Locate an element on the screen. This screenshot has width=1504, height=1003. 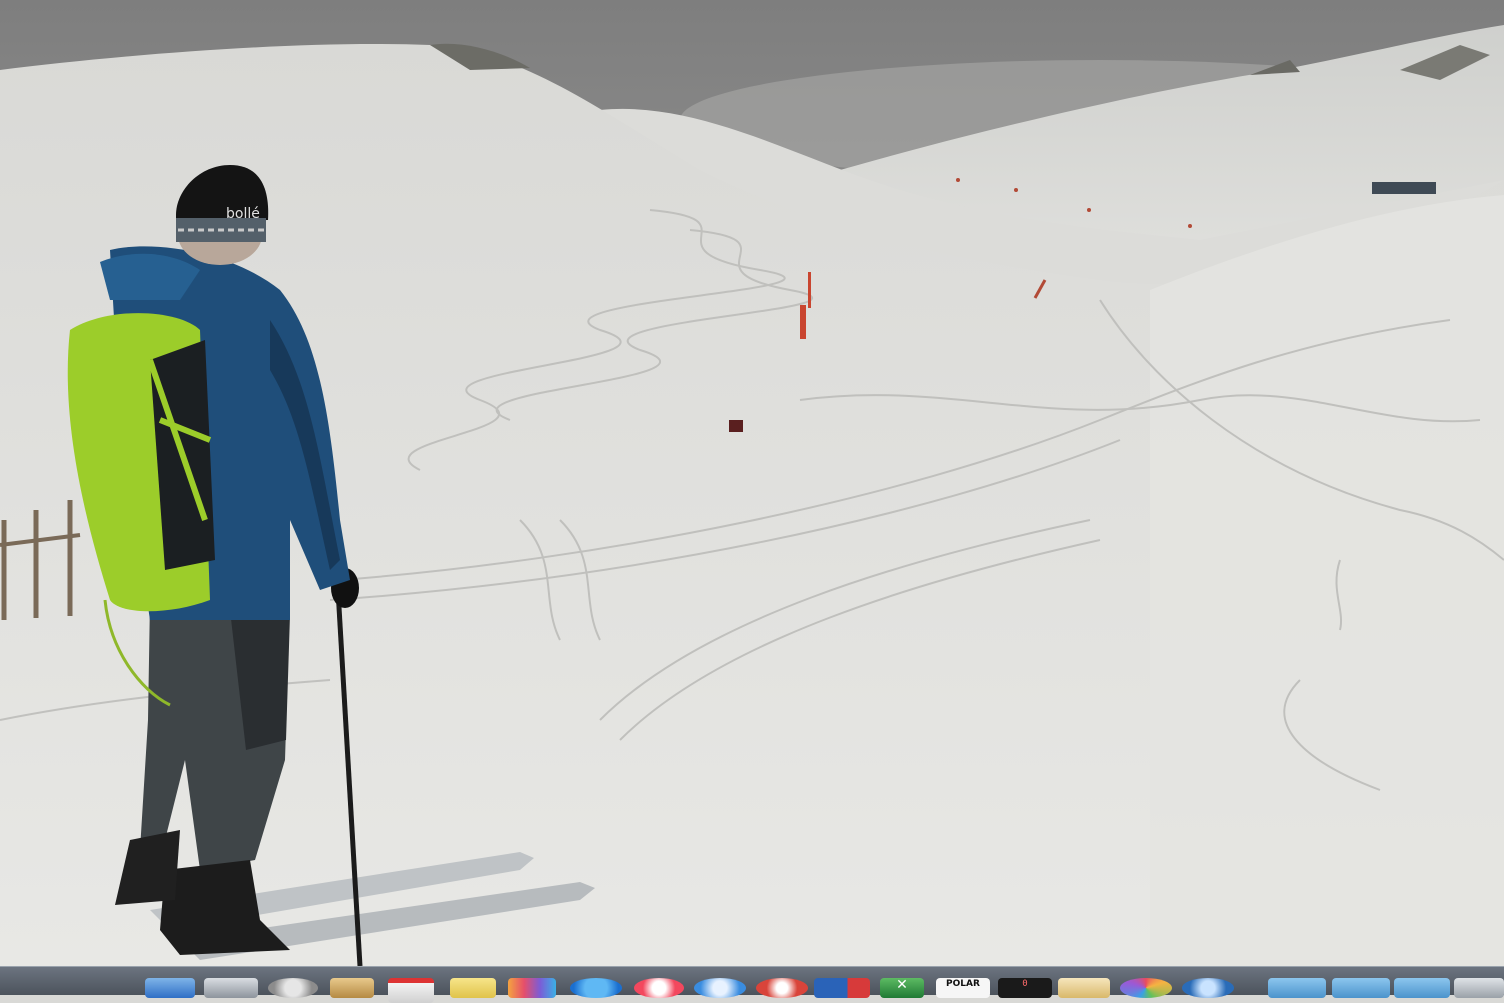
dock-item-contacts is located at coordinates (352, 988).